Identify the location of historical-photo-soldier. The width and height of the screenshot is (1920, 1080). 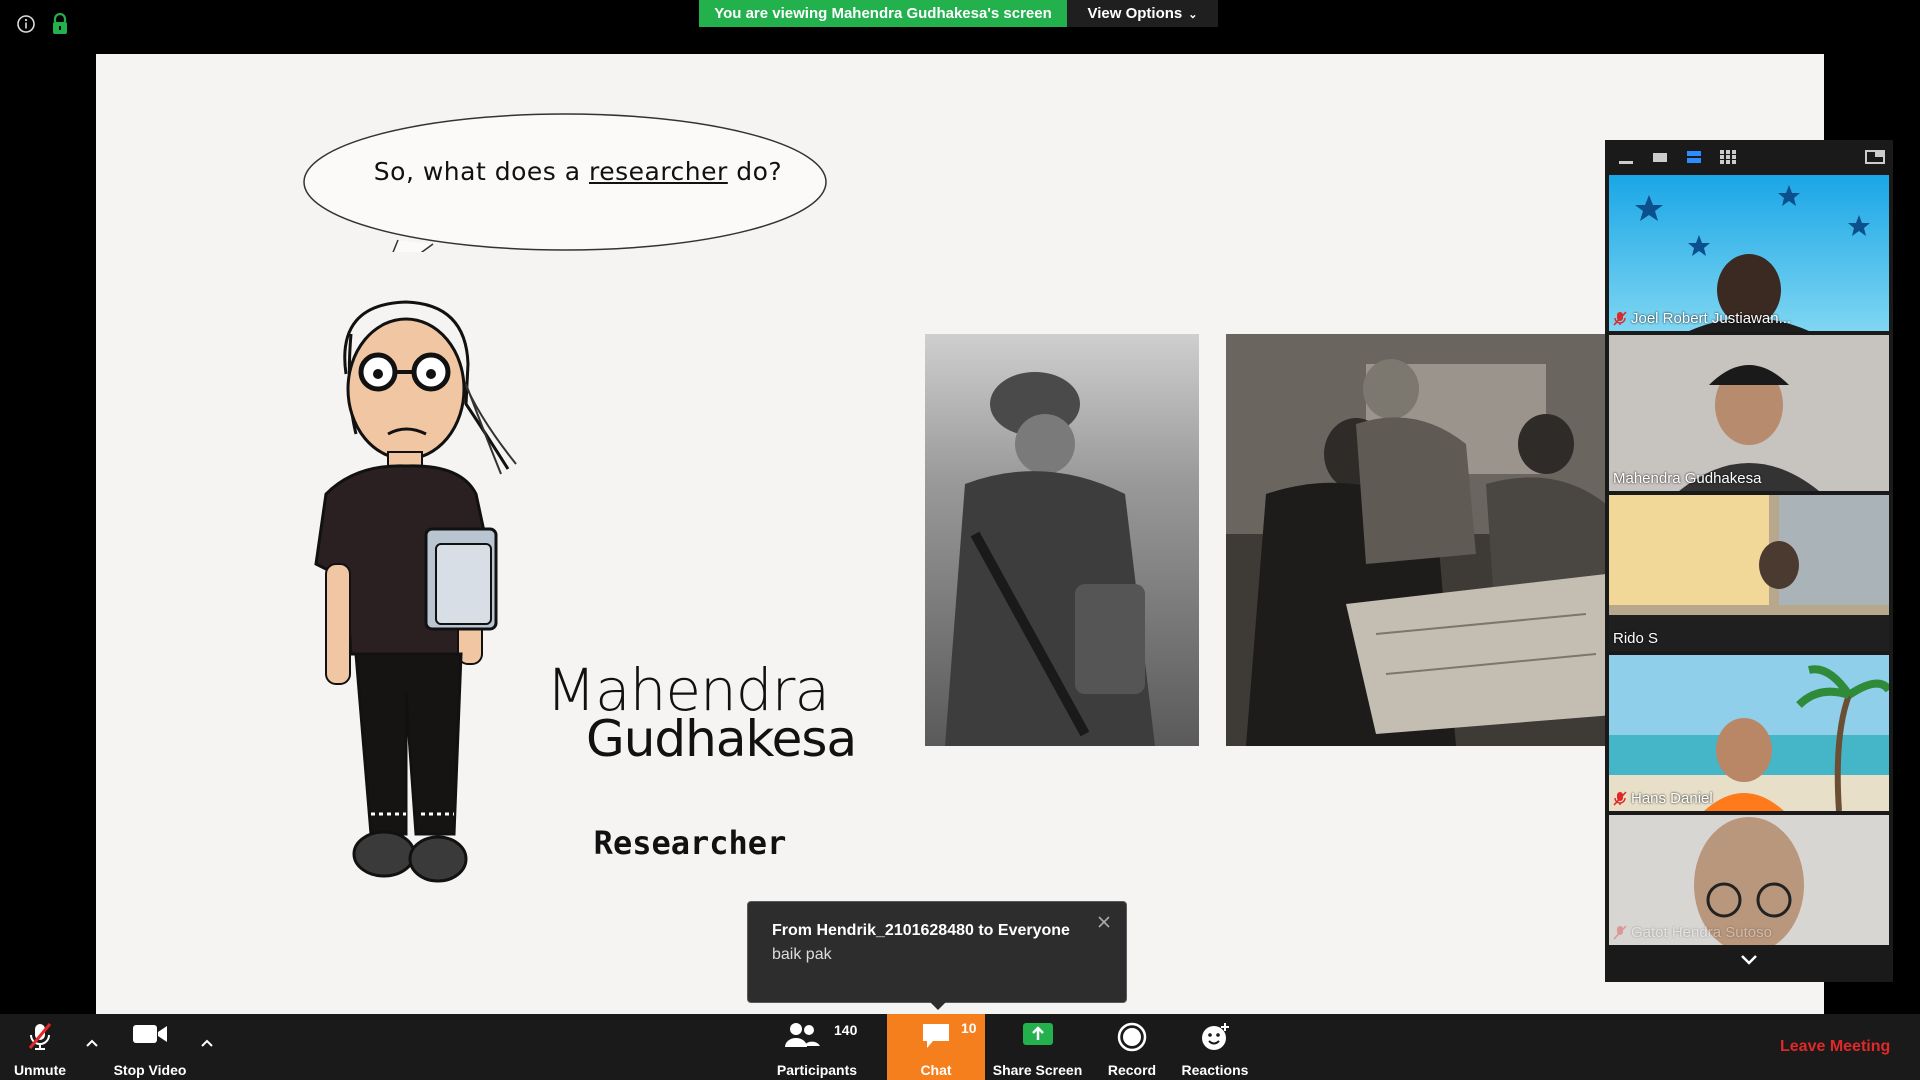
(1062, 540).